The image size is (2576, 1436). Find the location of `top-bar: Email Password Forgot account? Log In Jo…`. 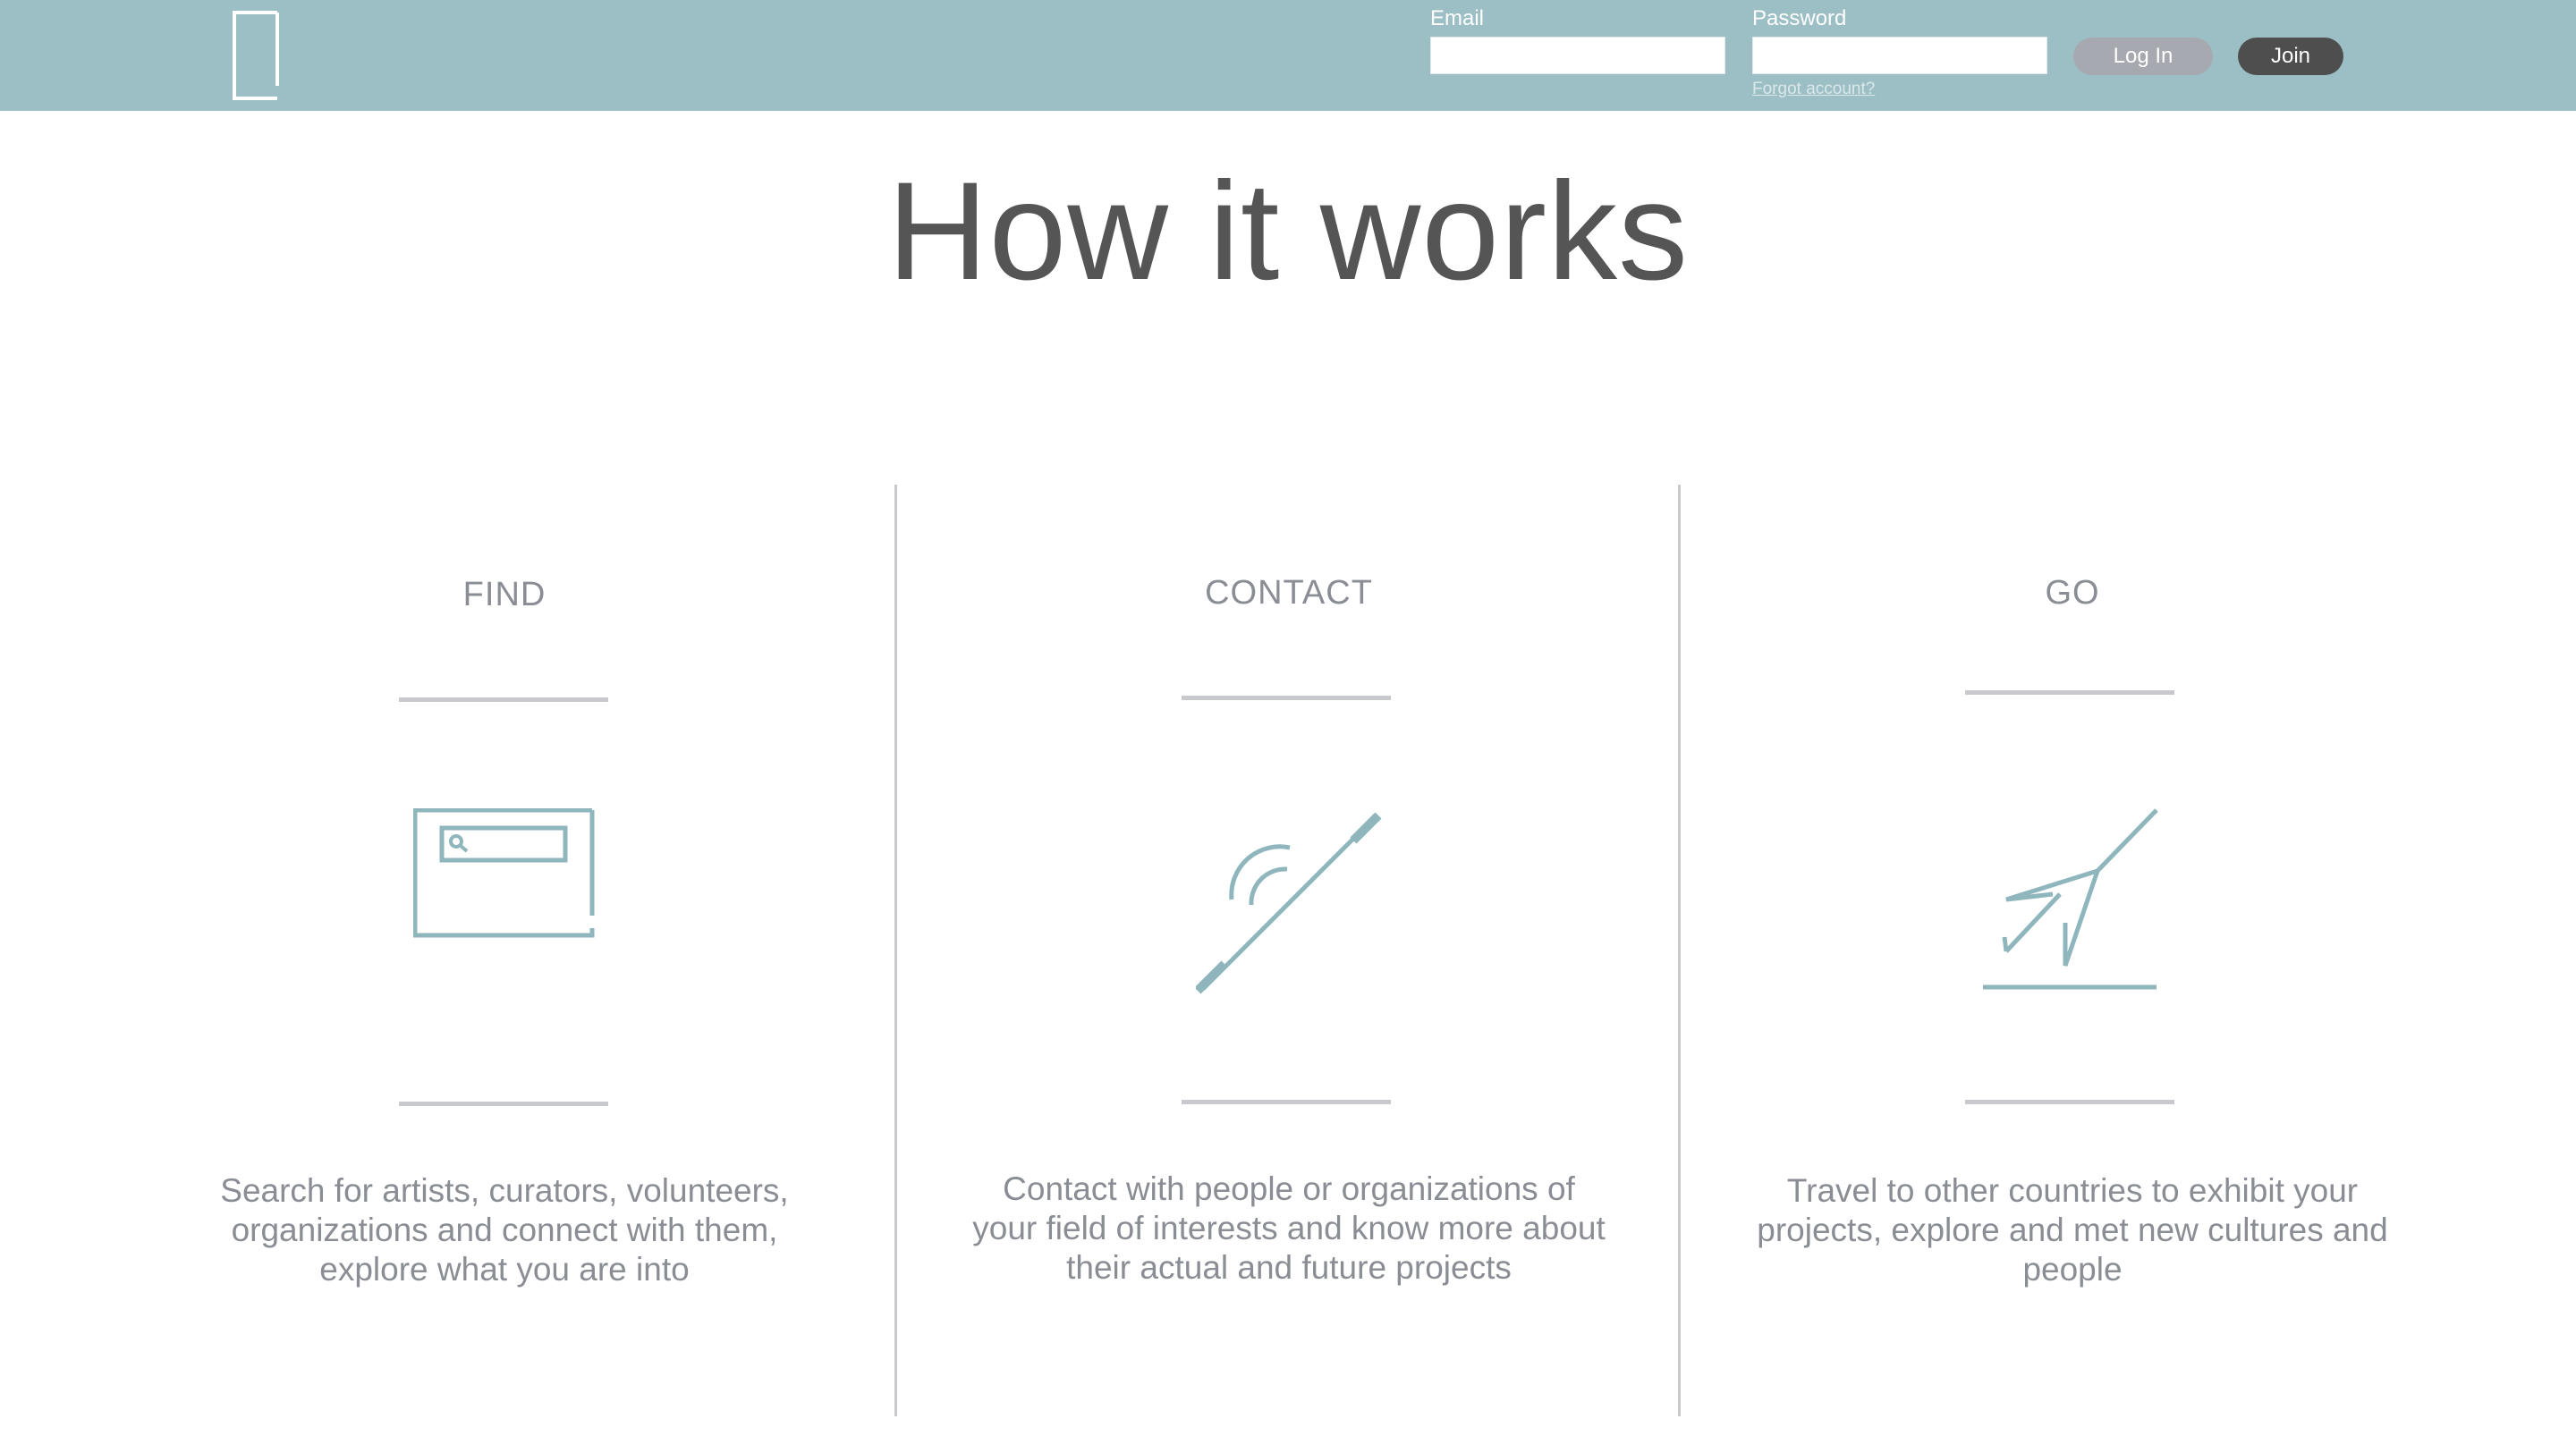

top-bar: Email Password Forgot account? Log In Jo… is located at coordinates (1288, 55).